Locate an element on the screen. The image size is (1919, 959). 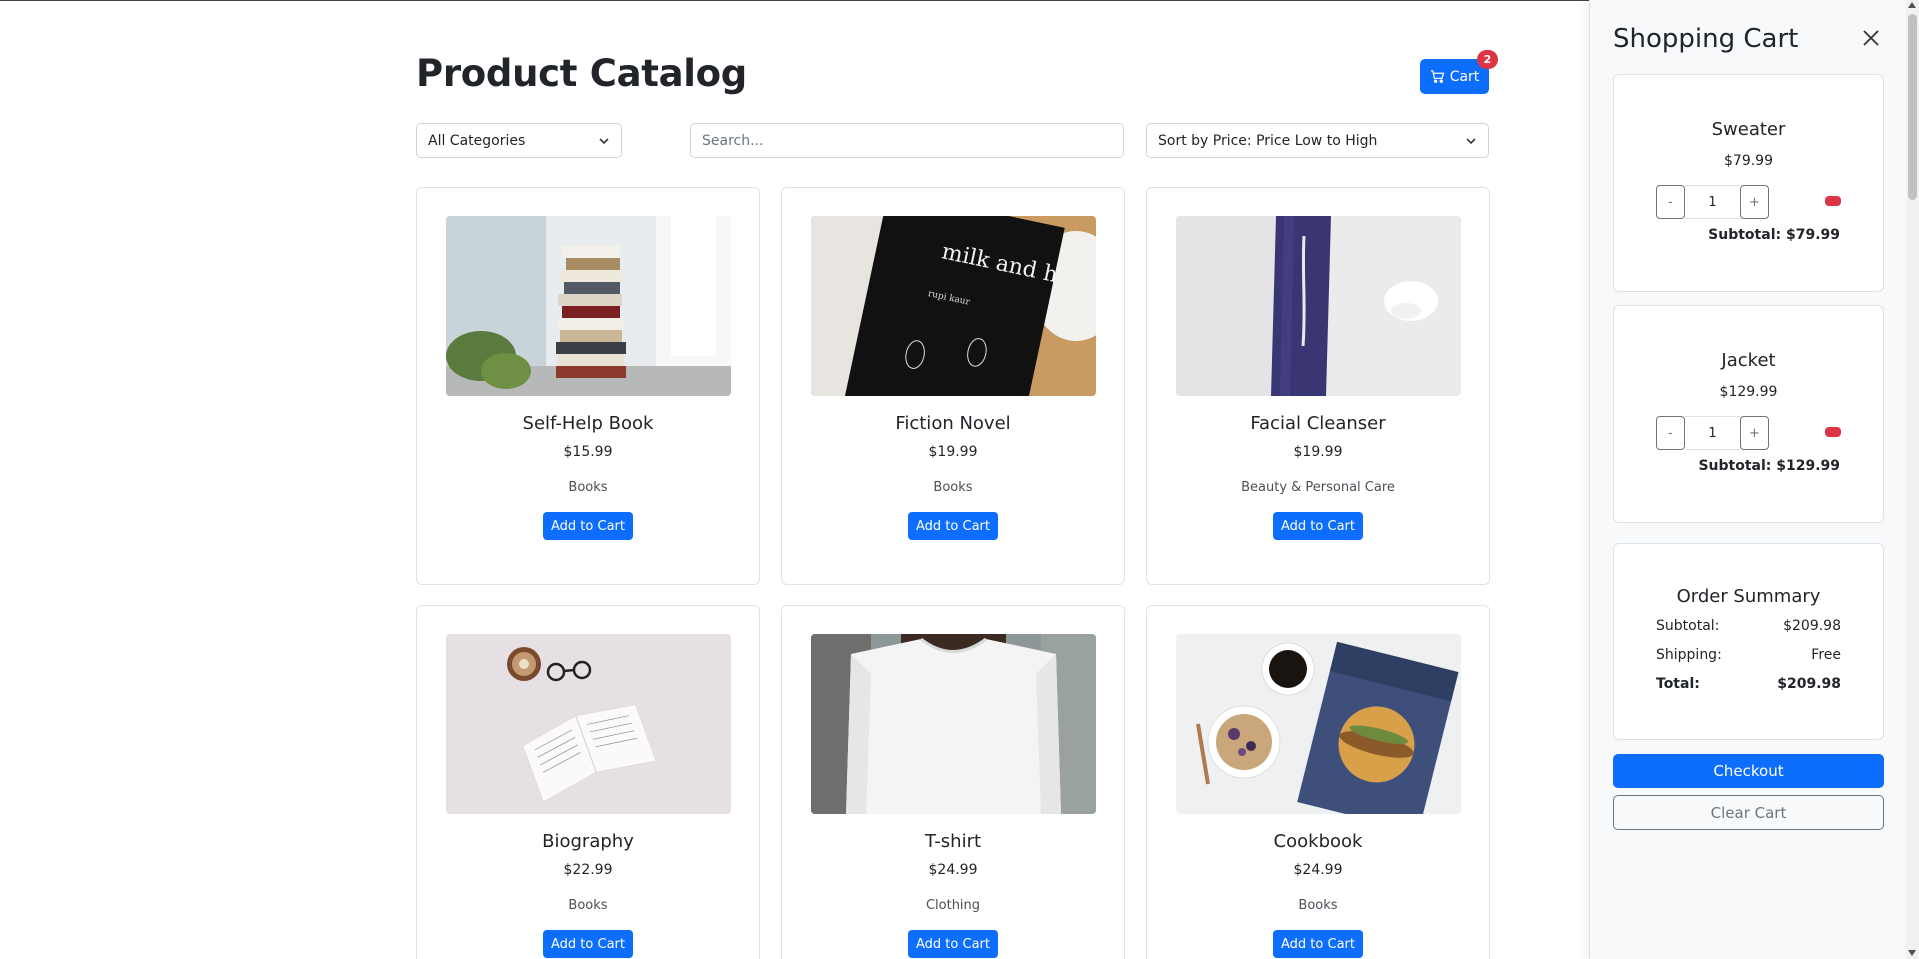
product-image-fiction-novel: milk and honey rupi kaur is located at coordinates (953, 306).